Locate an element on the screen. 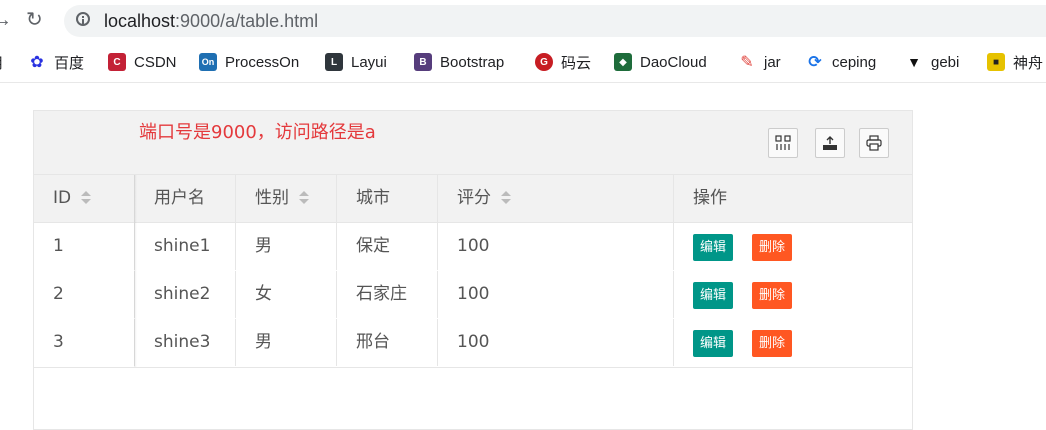 The height and width of the screenshot is (430, 1046). header-action: 操作 is located at coordinates (793, 198).